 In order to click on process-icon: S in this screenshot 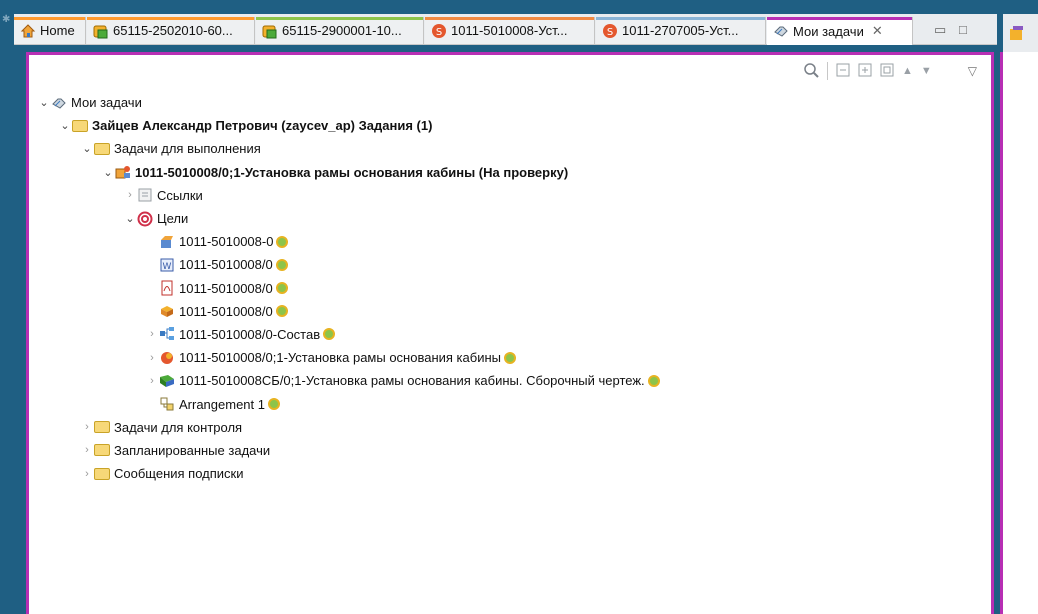, I will do `click(439, 31)`.